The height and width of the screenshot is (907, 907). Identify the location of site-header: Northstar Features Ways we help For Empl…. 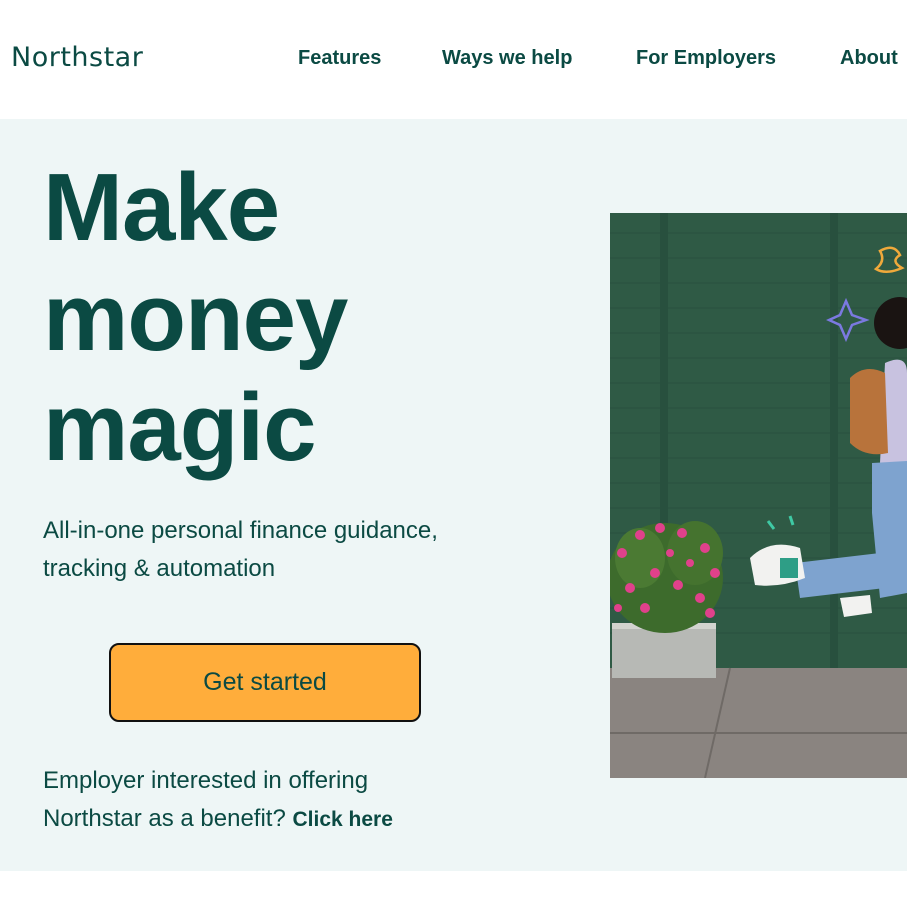
(453, 59).